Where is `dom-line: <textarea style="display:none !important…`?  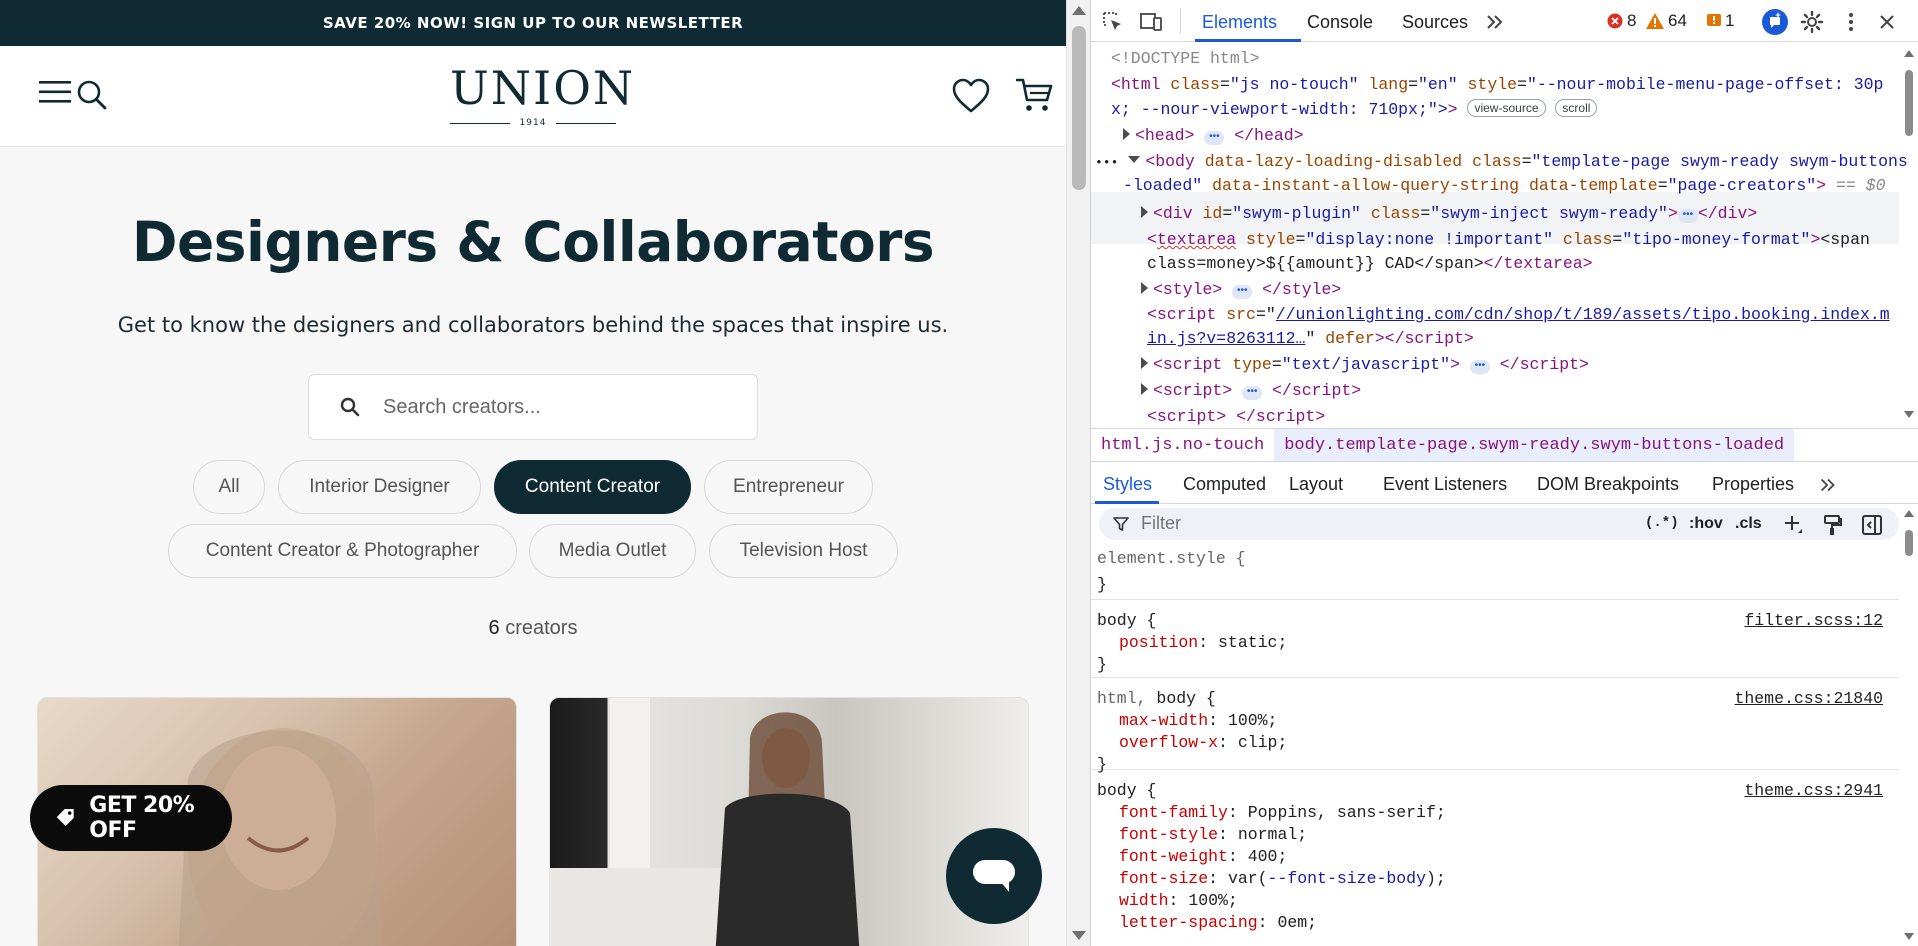
dom-line: <textarea style="display:none !important… is located at coordinates (1508, 240).